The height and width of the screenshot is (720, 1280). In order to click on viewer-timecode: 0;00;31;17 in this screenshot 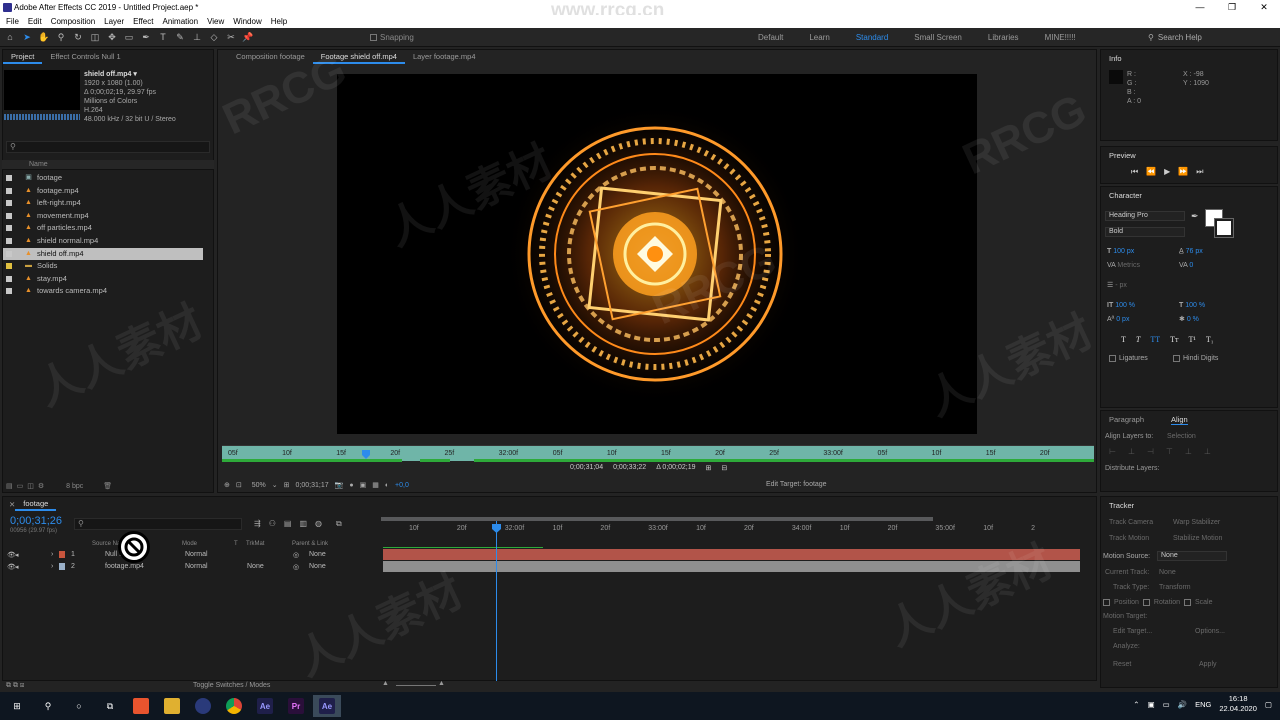, I will do `click(312, 485)`.